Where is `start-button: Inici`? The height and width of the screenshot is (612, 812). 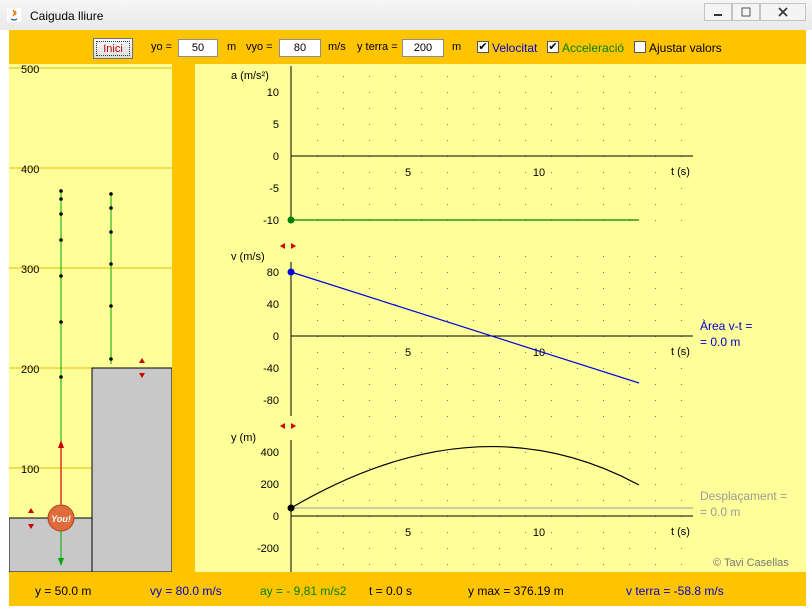
start-button: Inici is located at coordinates (113, 48).